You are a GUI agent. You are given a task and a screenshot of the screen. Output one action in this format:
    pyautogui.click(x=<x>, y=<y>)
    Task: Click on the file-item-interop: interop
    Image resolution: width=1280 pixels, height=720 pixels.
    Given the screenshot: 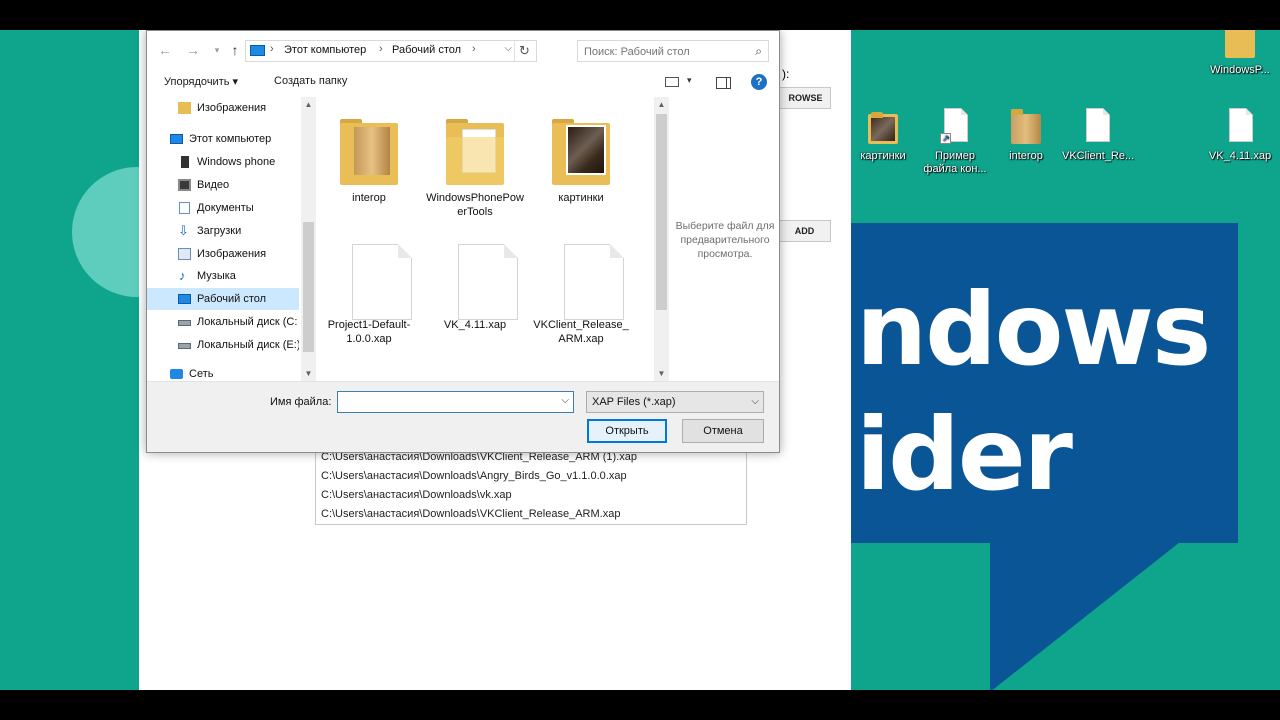 What is the action you would take?
    pyautogui.click(x=369, y=155)
    